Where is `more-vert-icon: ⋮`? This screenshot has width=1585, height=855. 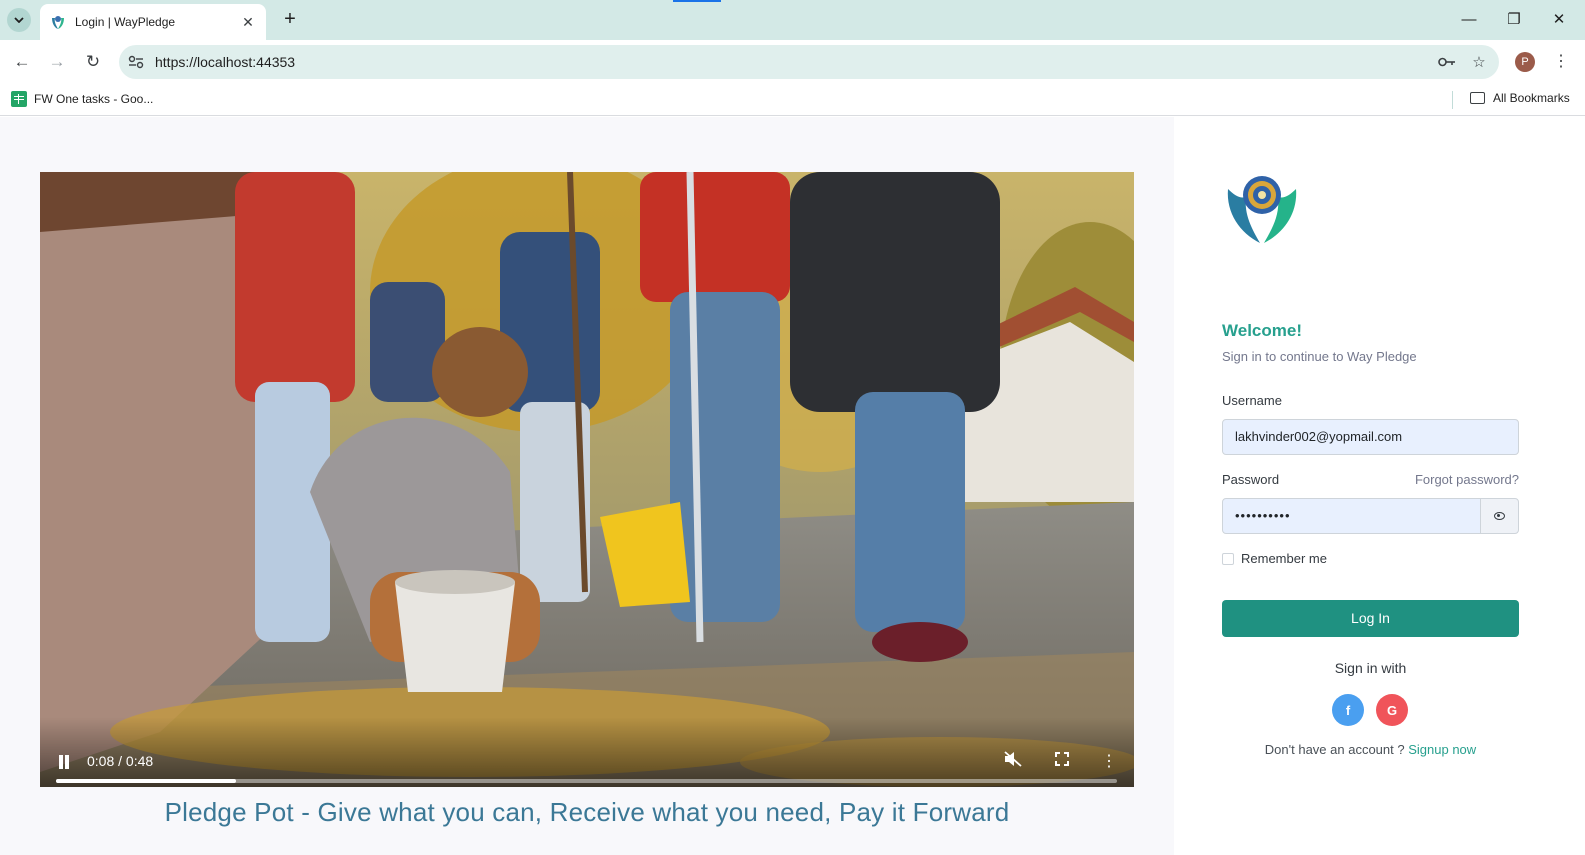 more-vert-icon: ⋮ is located at coordinates (1109, 762).